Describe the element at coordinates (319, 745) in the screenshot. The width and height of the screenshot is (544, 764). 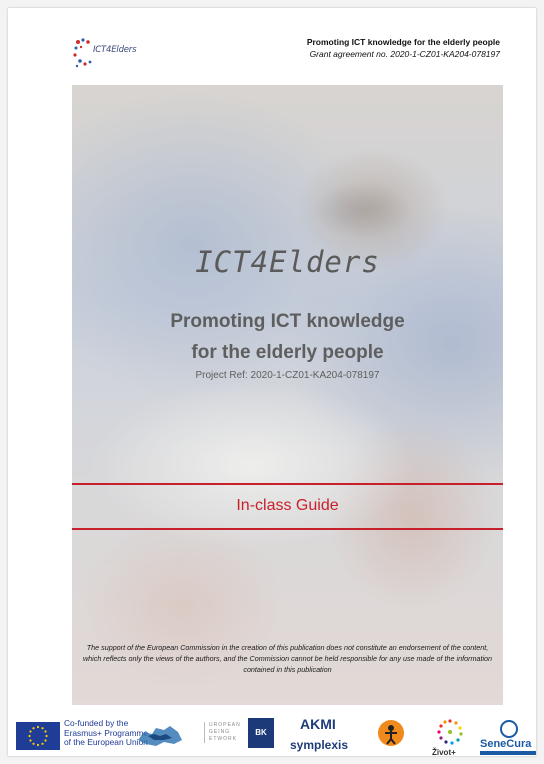
I see `symplexis-logo: symplexis` at that location.